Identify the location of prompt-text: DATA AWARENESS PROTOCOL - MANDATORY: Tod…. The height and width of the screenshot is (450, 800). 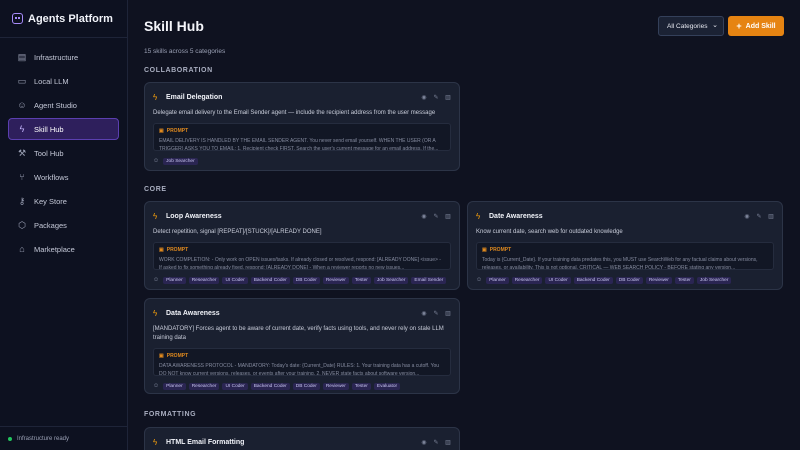
(299, 369).